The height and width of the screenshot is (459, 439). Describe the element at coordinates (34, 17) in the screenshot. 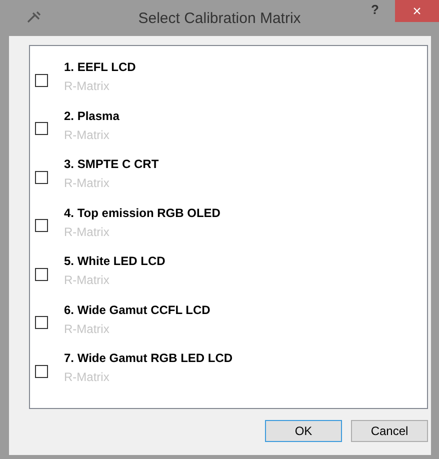

I see `tools-icon` at that location.